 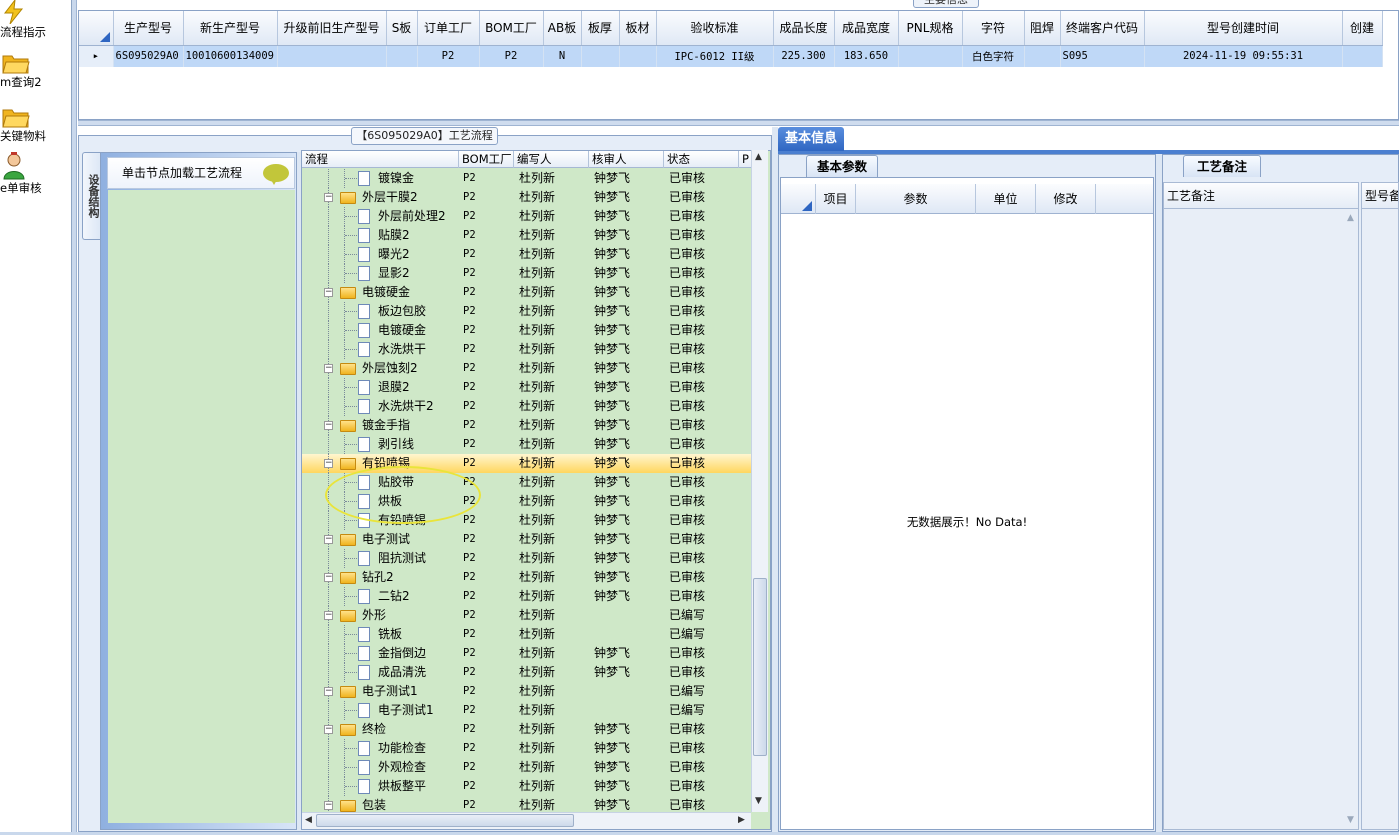 I want to click on tree-row: 外层前处理2 P2 杜列新 钟梦飞 已审核, so click(x=527, y=216).